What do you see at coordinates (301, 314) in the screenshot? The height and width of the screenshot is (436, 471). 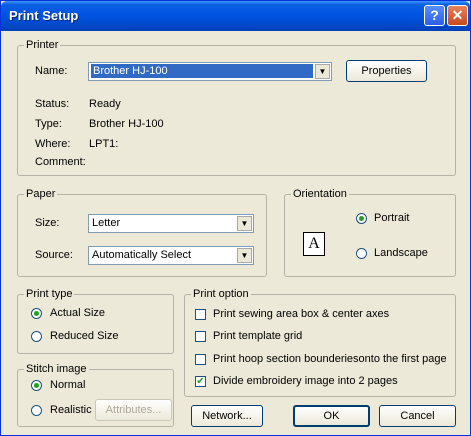 I see `sewing-area-label: Print sewing area box & center axes` at bounding box center [301, 314].